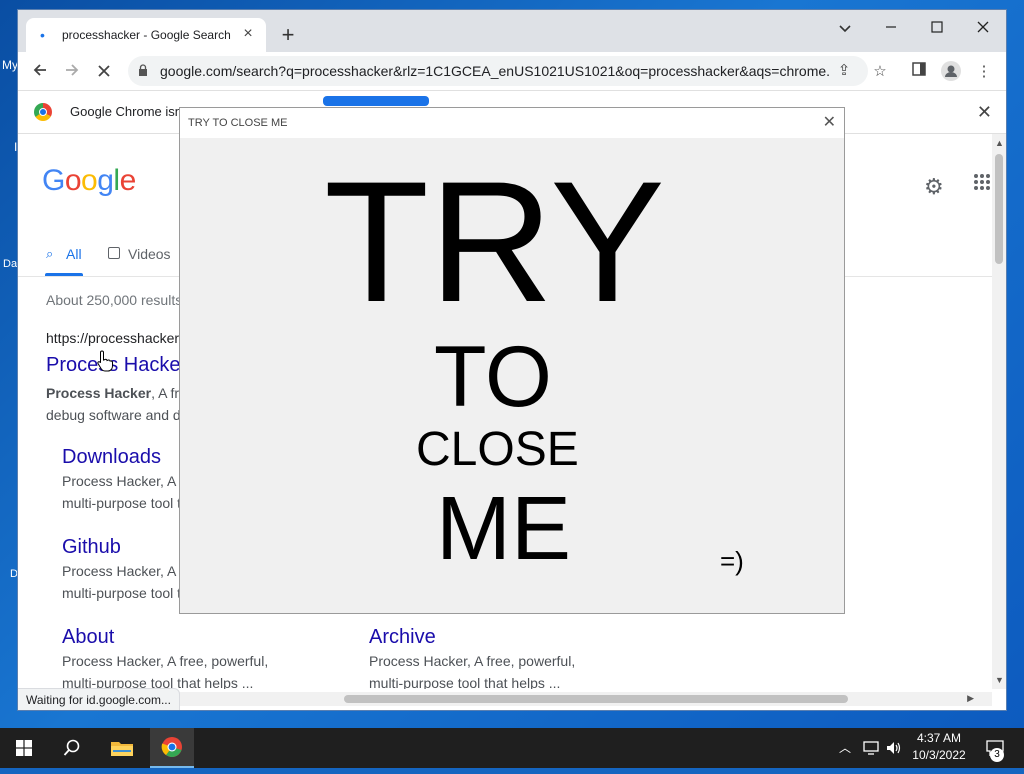  I want to click on search-icon: ⌕, so click(50, 253).